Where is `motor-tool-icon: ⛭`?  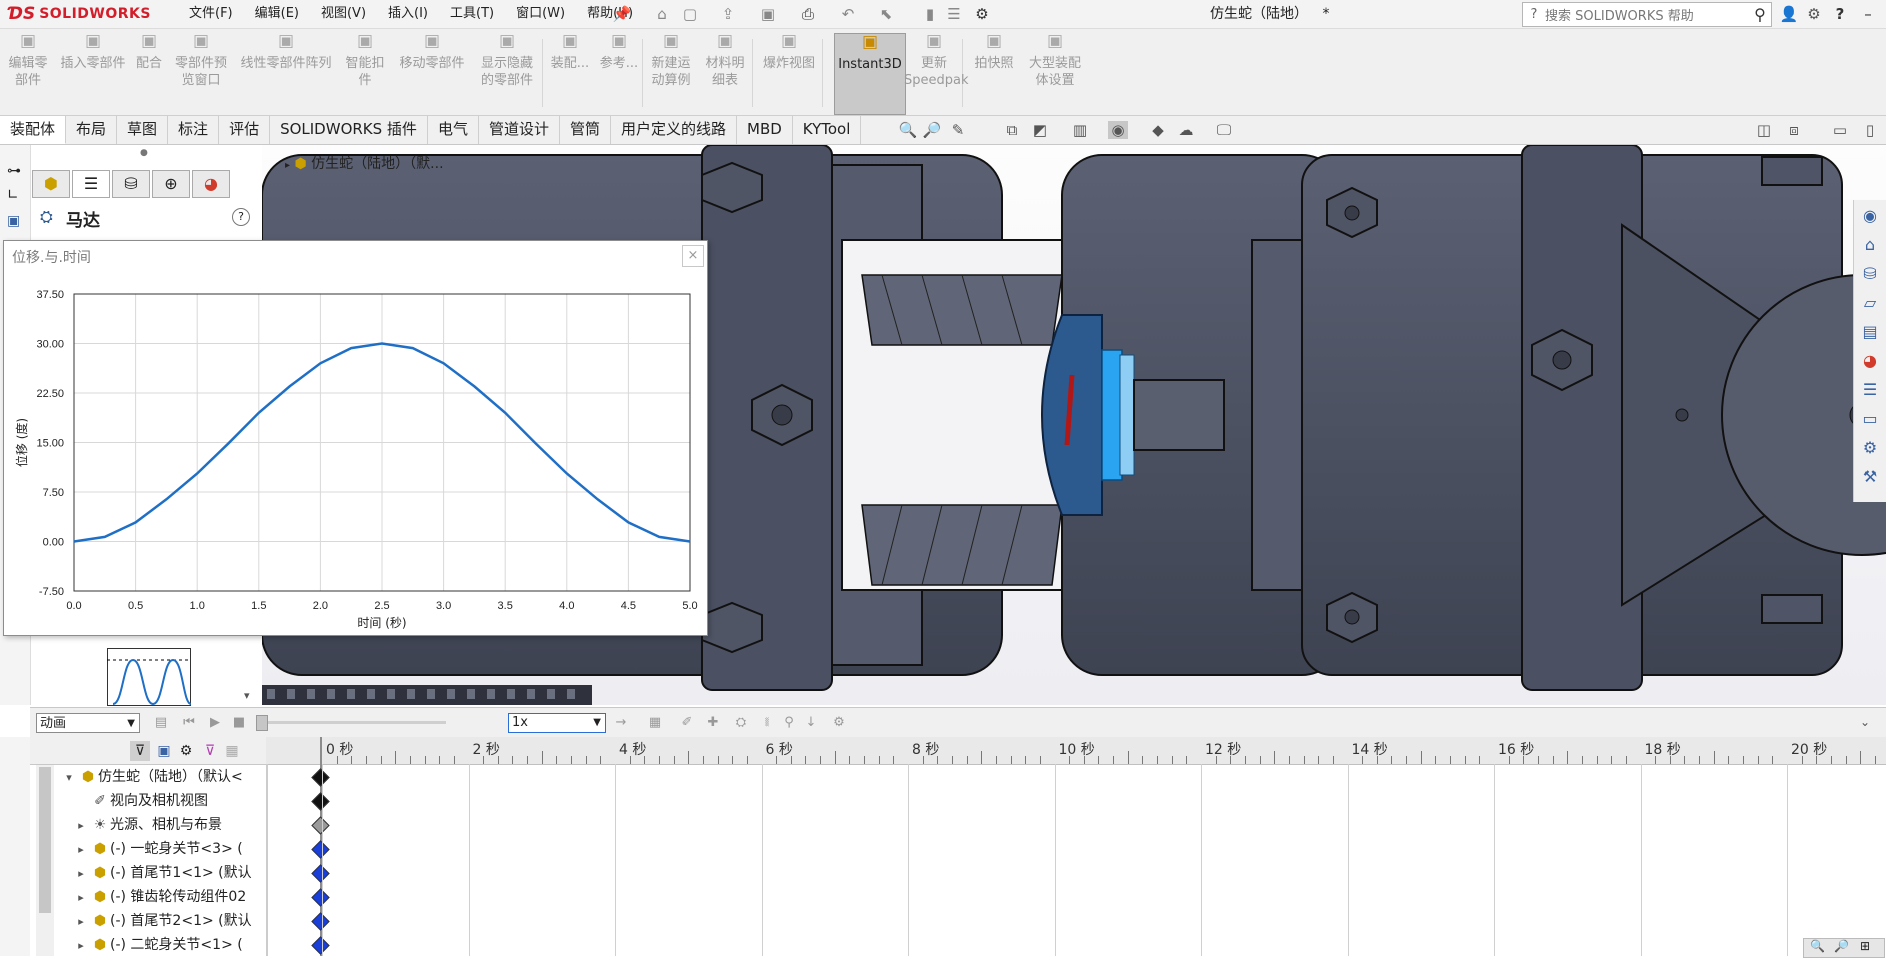
motor-tool-icon: ⛭ is located at coordinates (741, 723).